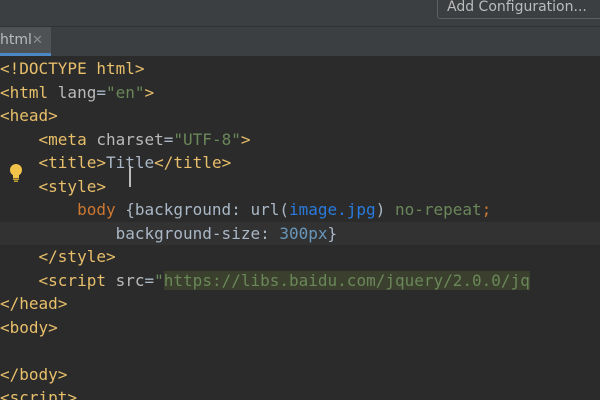  What do you see at coordinates (29, 327) in the screenshot?
I see `token: <body>` at bounding box center [29, 327].